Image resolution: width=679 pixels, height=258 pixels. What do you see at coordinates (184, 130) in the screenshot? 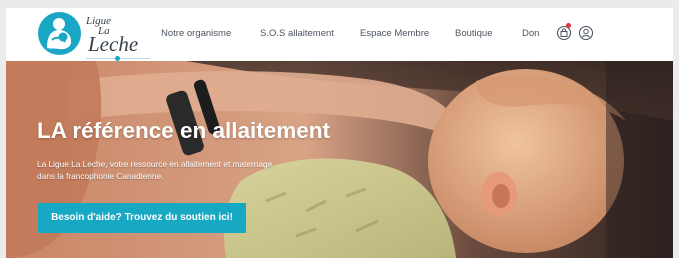
I see `hero-title: LA référence en allaitement` at bounding box center [184, 130].